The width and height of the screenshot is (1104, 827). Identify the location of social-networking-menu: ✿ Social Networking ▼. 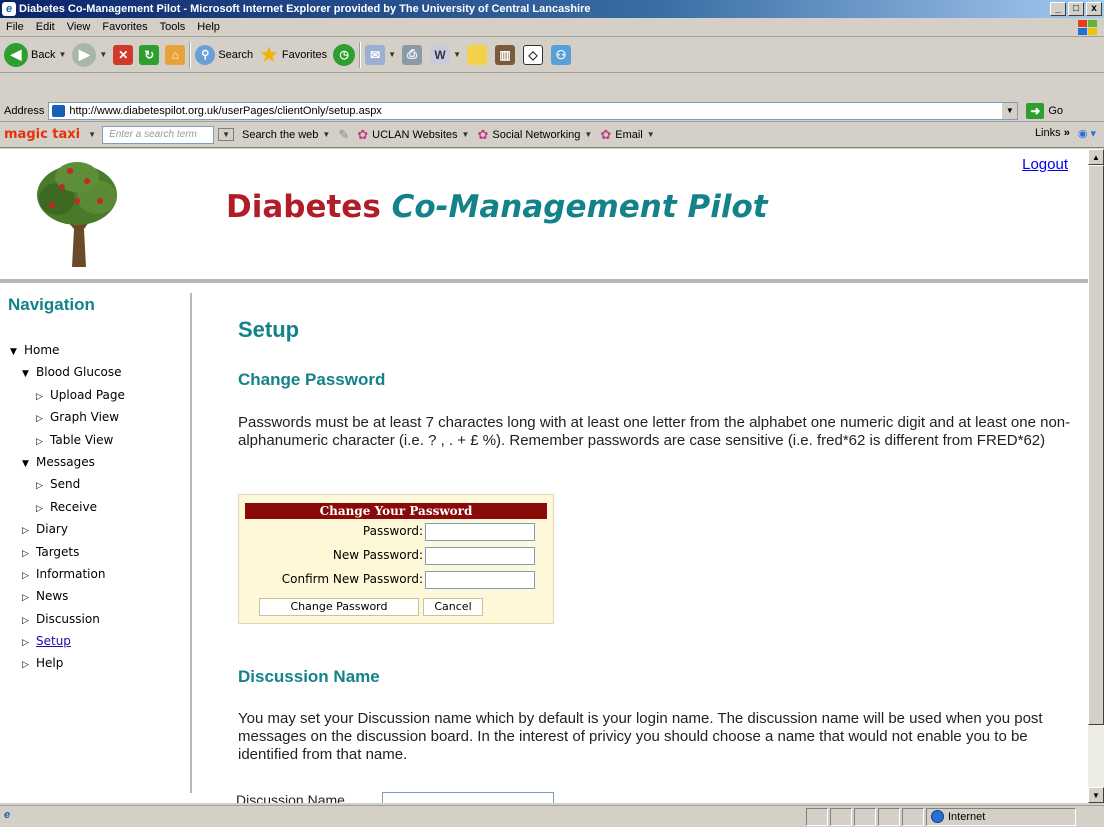
(534, 135).